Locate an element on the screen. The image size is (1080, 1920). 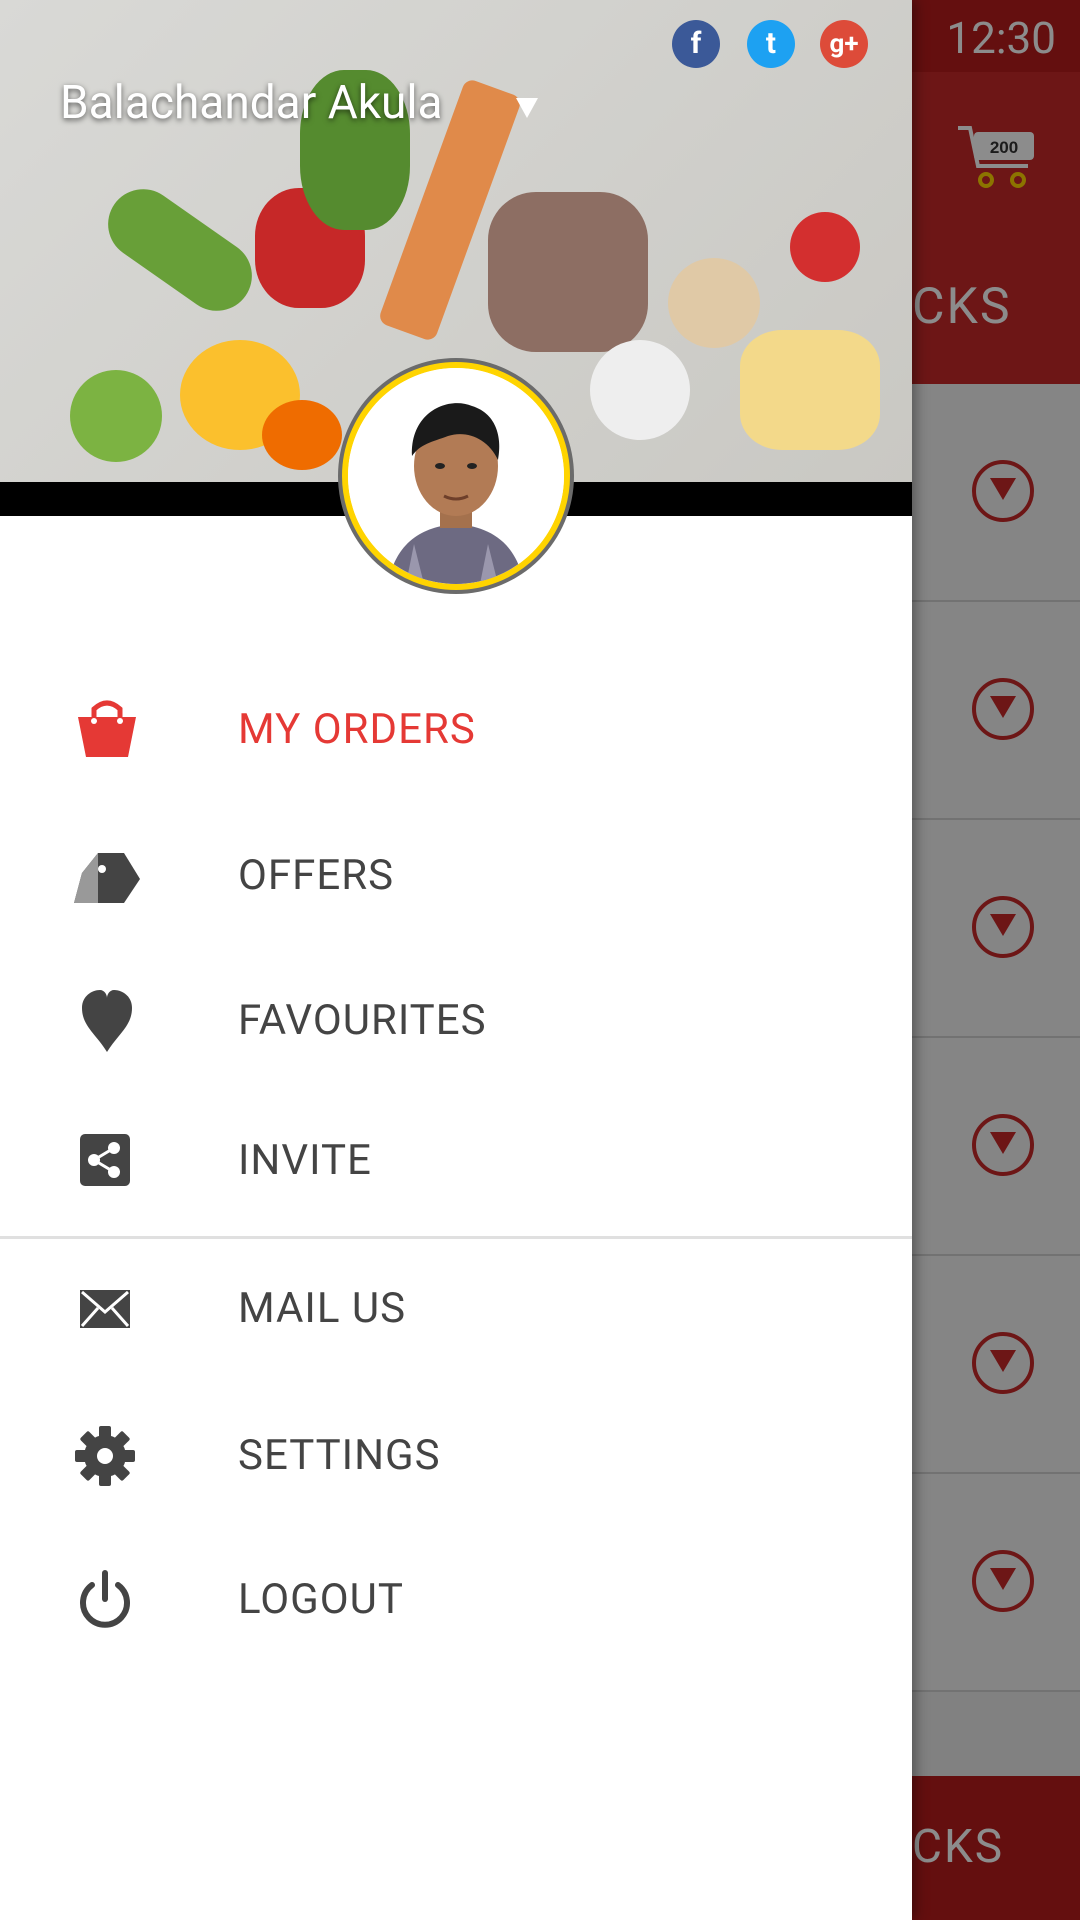
menu-item-my-orders: MY ORDERS is located at coordinates (456, 730).